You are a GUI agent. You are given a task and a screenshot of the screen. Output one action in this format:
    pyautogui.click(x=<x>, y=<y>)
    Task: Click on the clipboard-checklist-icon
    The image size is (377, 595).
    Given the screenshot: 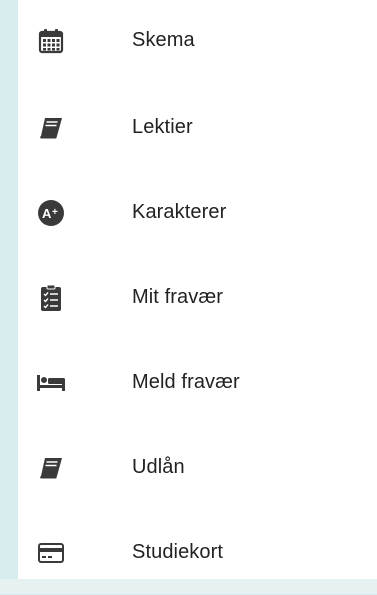 What is the action you would take?
    pyautogui.click(x=51, y=298)
    